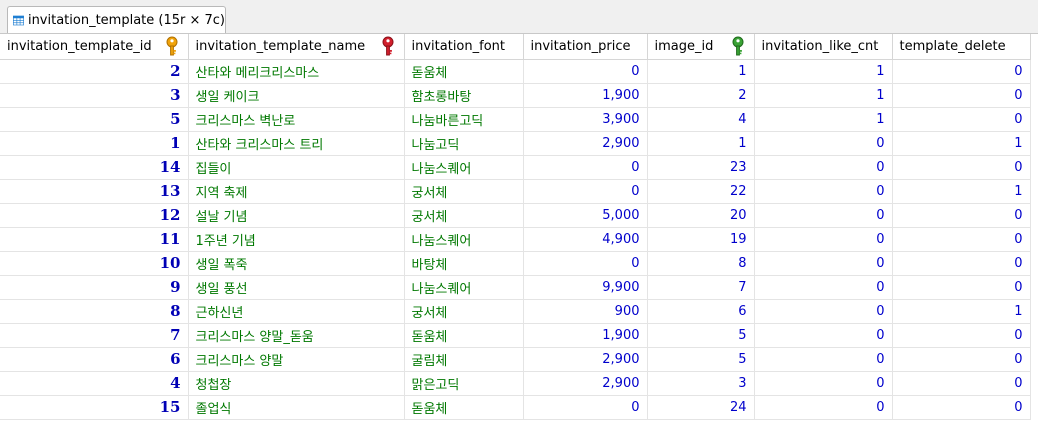 The height and width of the screenshot is (438, 1038). Describe the element at coordinates (701, 119) in the screenshot. I see `cell-image-id: 4` at that location.